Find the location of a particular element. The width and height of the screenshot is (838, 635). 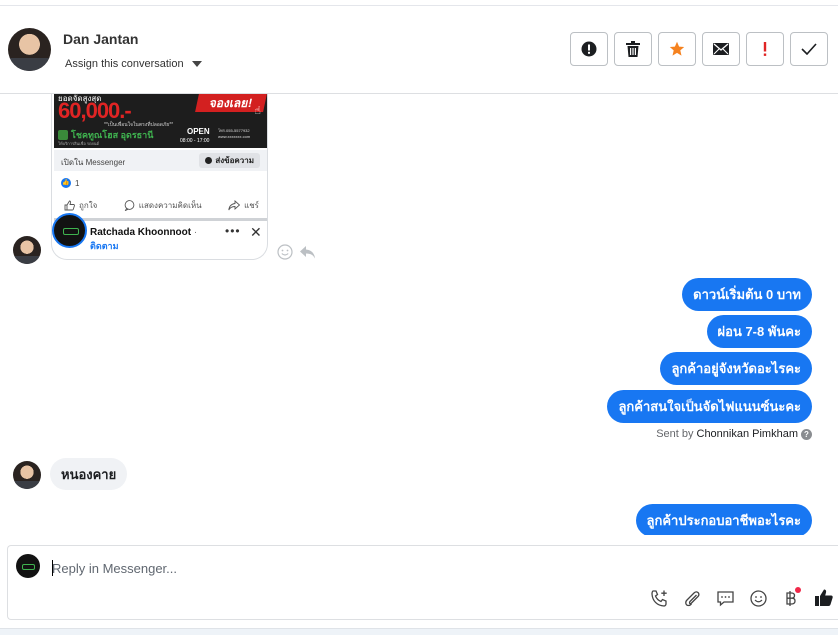

conversation-header: Dan Jantan Assign this conversation is located at coordinates (419, 50).